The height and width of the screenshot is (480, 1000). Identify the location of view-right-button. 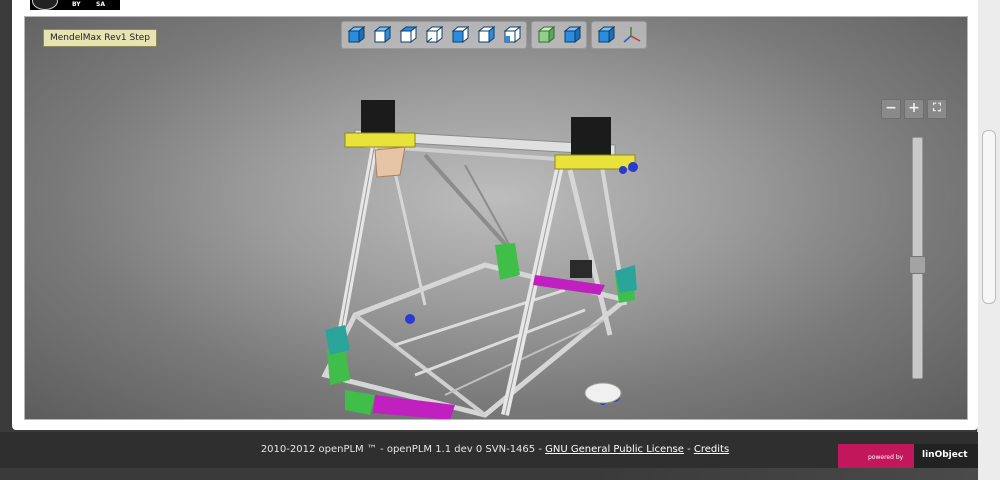
(486, 35).